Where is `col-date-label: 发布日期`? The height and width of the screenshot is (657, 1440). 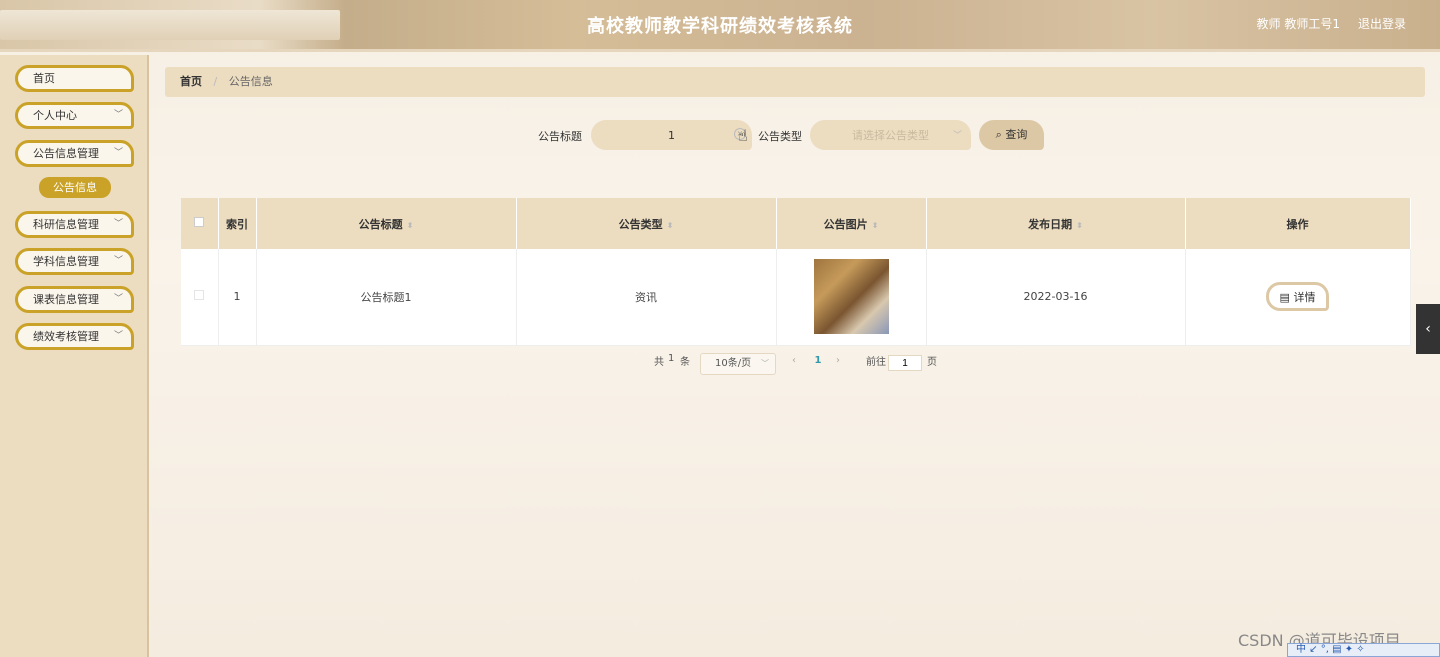
col-date-label: 发布日期 is located at coordinates (1050, 224).